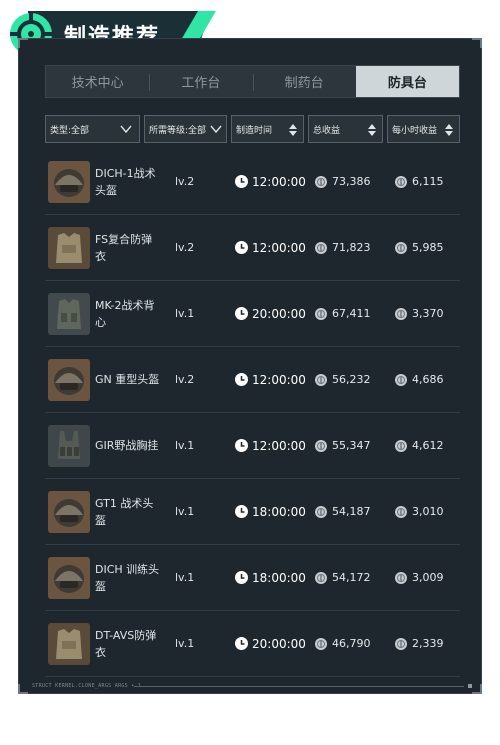  What do you see at coordinates (351, 313) in the screenshot?
I see `total-profit-value: 67,411` at bounding box center [351, 313].